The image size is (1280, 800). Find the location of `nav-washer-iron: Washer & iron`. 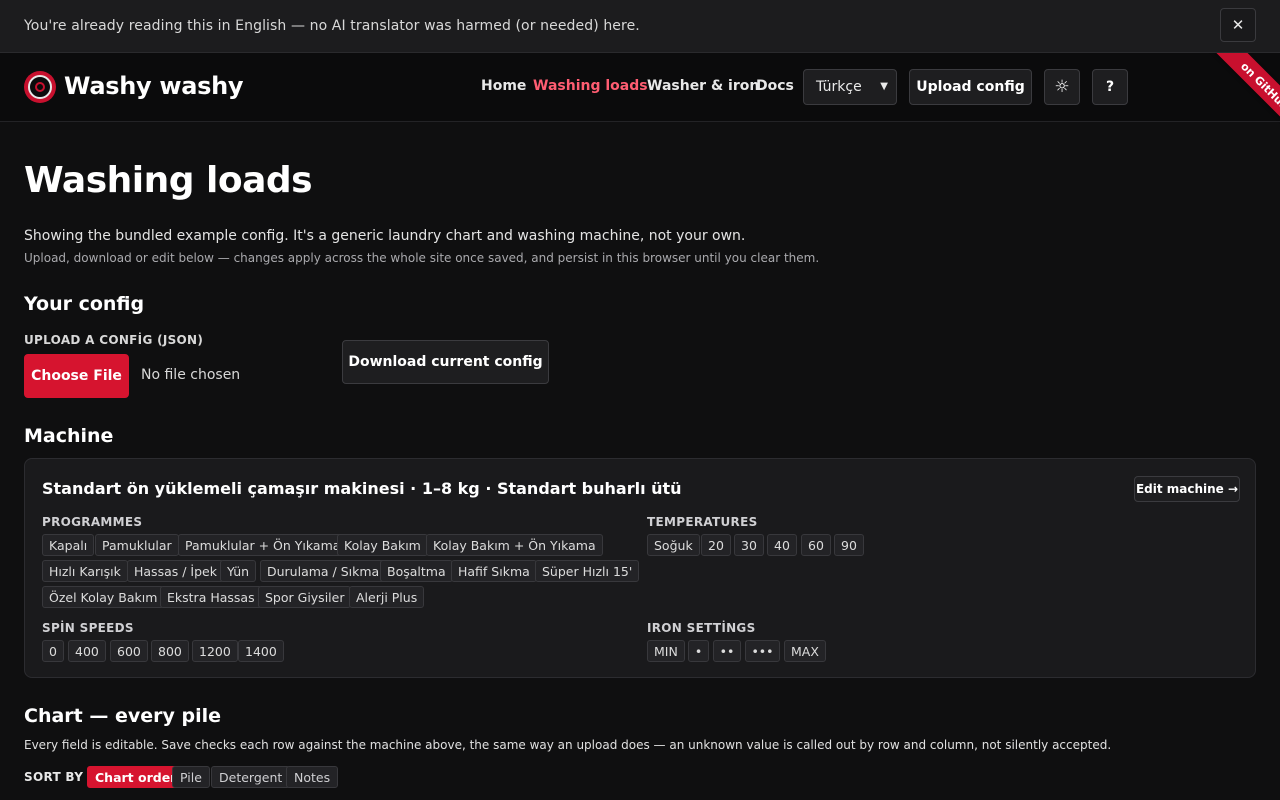

nav-washer-iron: Washer & iron is located at coordinates (703, 86).